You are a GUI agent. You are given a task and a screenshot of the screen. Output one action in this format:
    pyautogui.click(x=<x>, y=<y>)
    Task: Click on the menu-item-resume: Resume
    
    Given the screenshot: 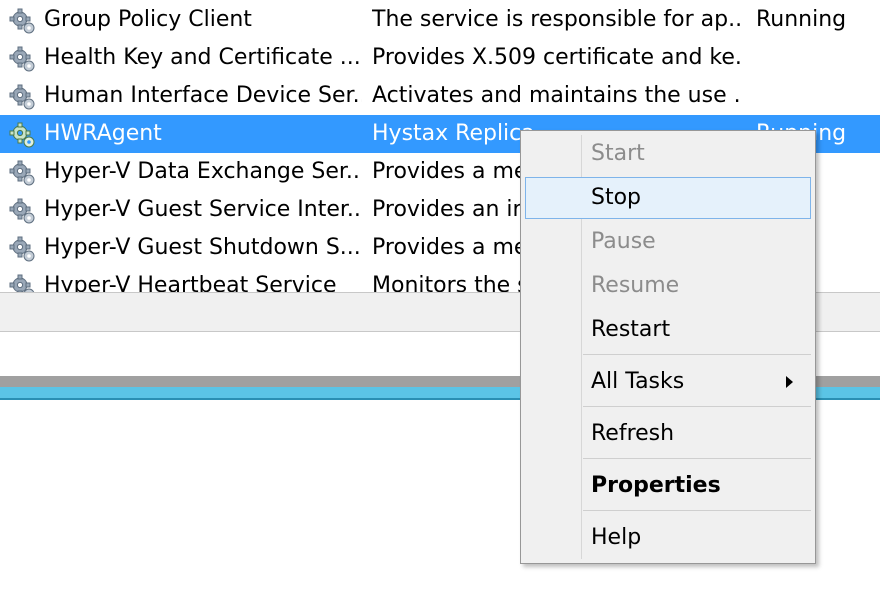 What is the action you would take?
    pyautogui.click(x=668, y=286)
    